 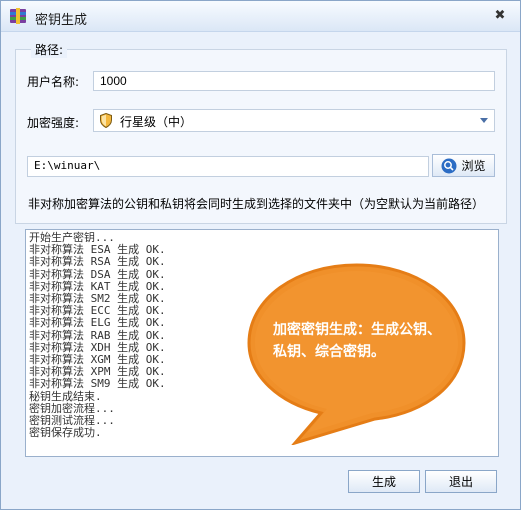 What do you see at coordinates (449, 165) in the screenshot?
I see `search-icon` at bounding box center [449, 165].